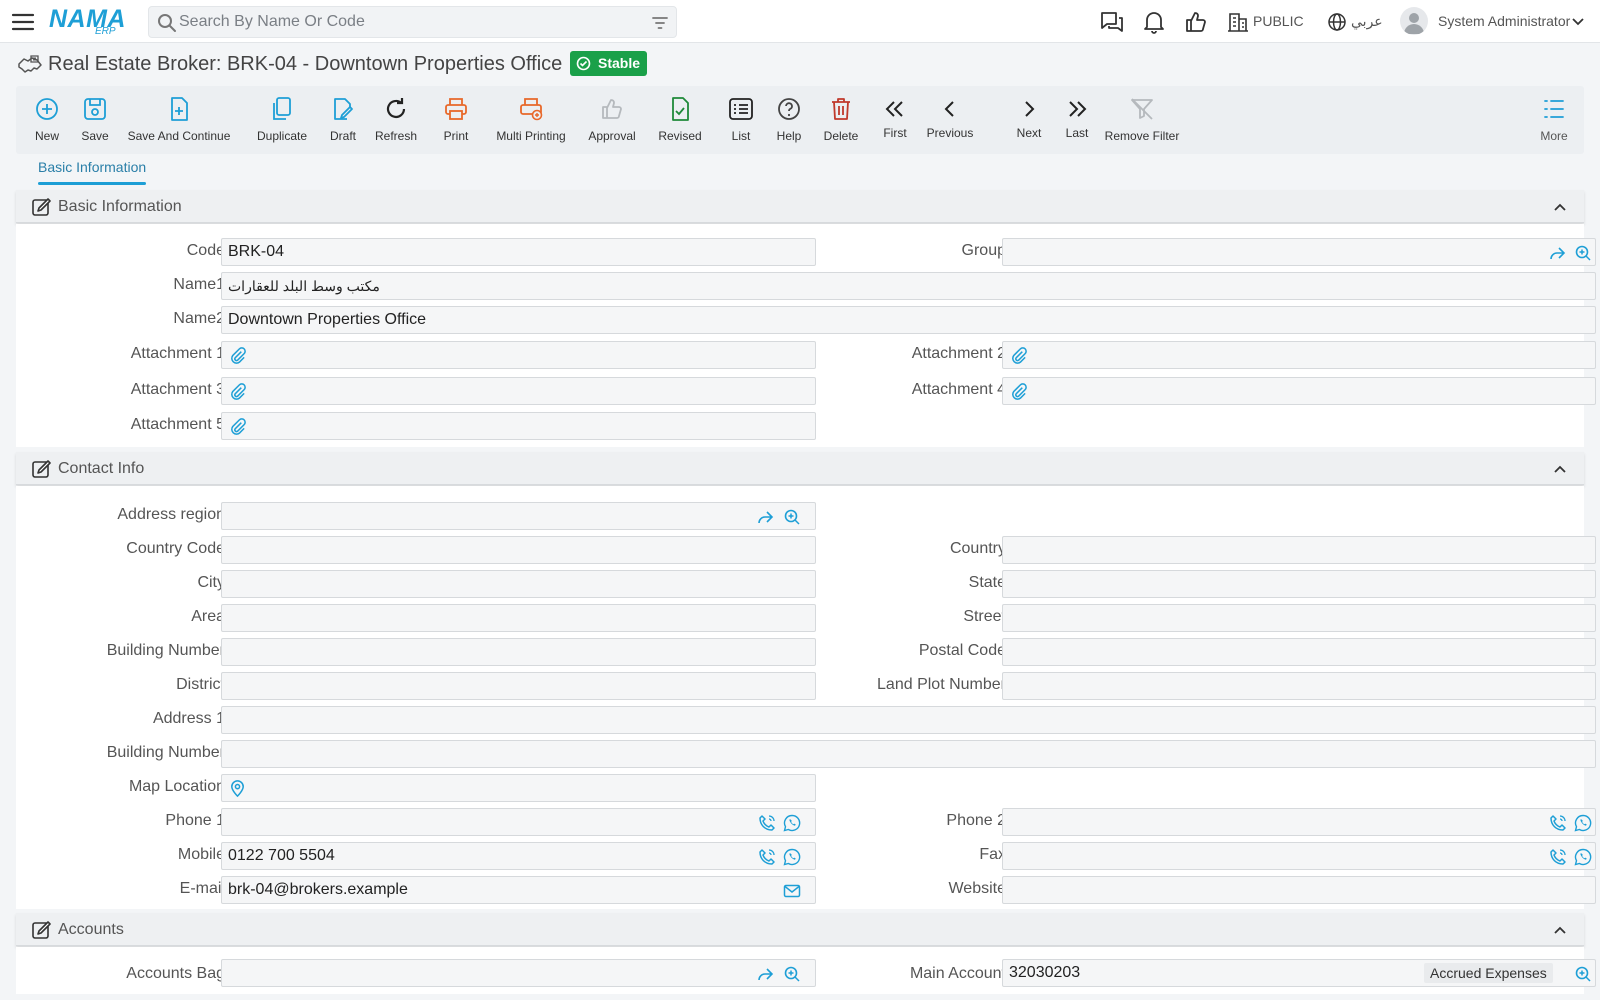 The image size is (1600, 1000). I want to click on address-1-field, so click(908, 720).